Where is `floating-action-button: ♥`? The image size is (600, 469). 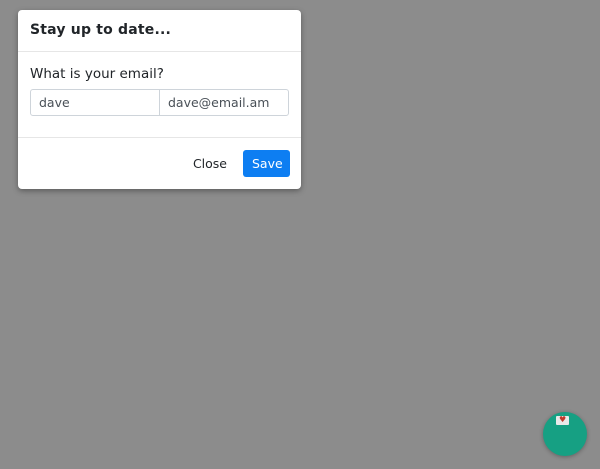
floating-action-button: ♥ is located at coordinates (565, 434).